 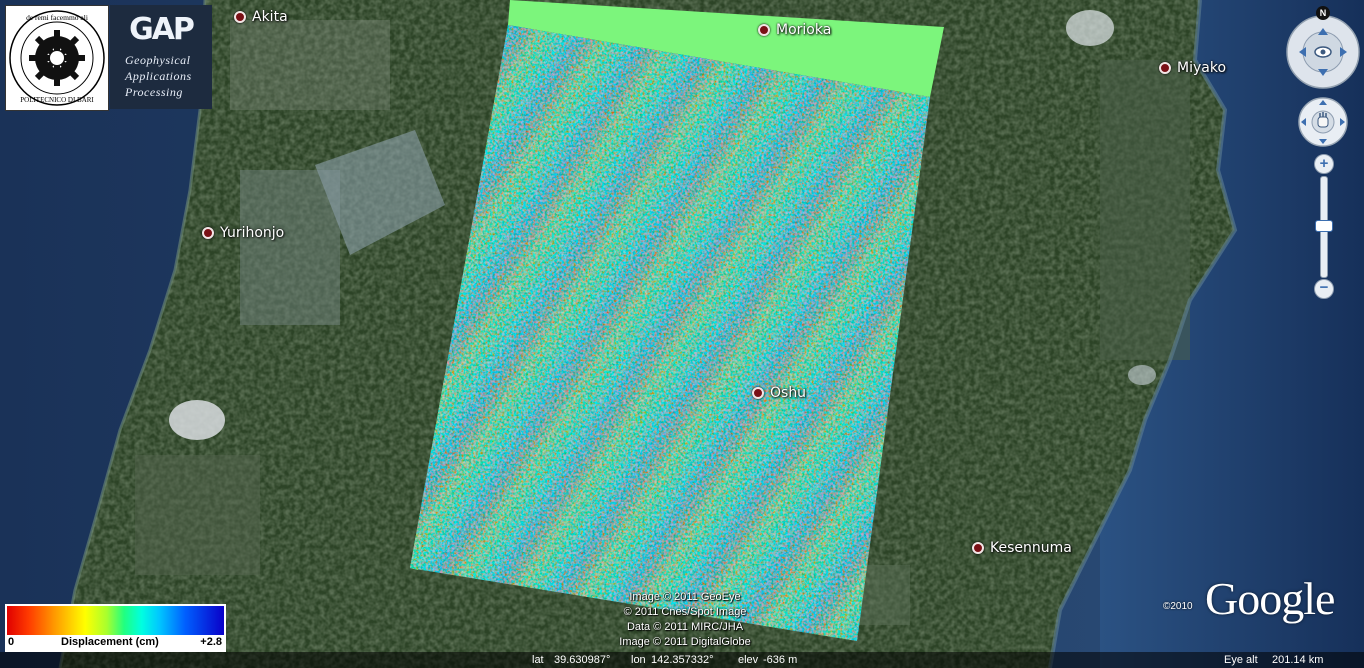 I want to click on lon-label: lon, so click(x=638, y=660).